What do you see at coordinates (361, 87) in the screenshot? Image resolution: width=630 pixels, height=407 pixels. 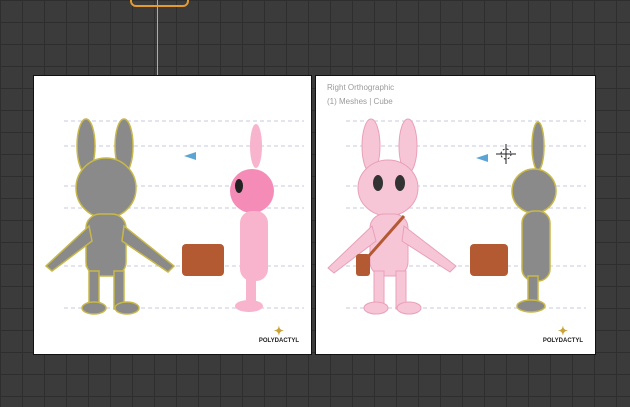 I see `viewport-view-label: Right Orthographic` at bounding box center [361, 87].